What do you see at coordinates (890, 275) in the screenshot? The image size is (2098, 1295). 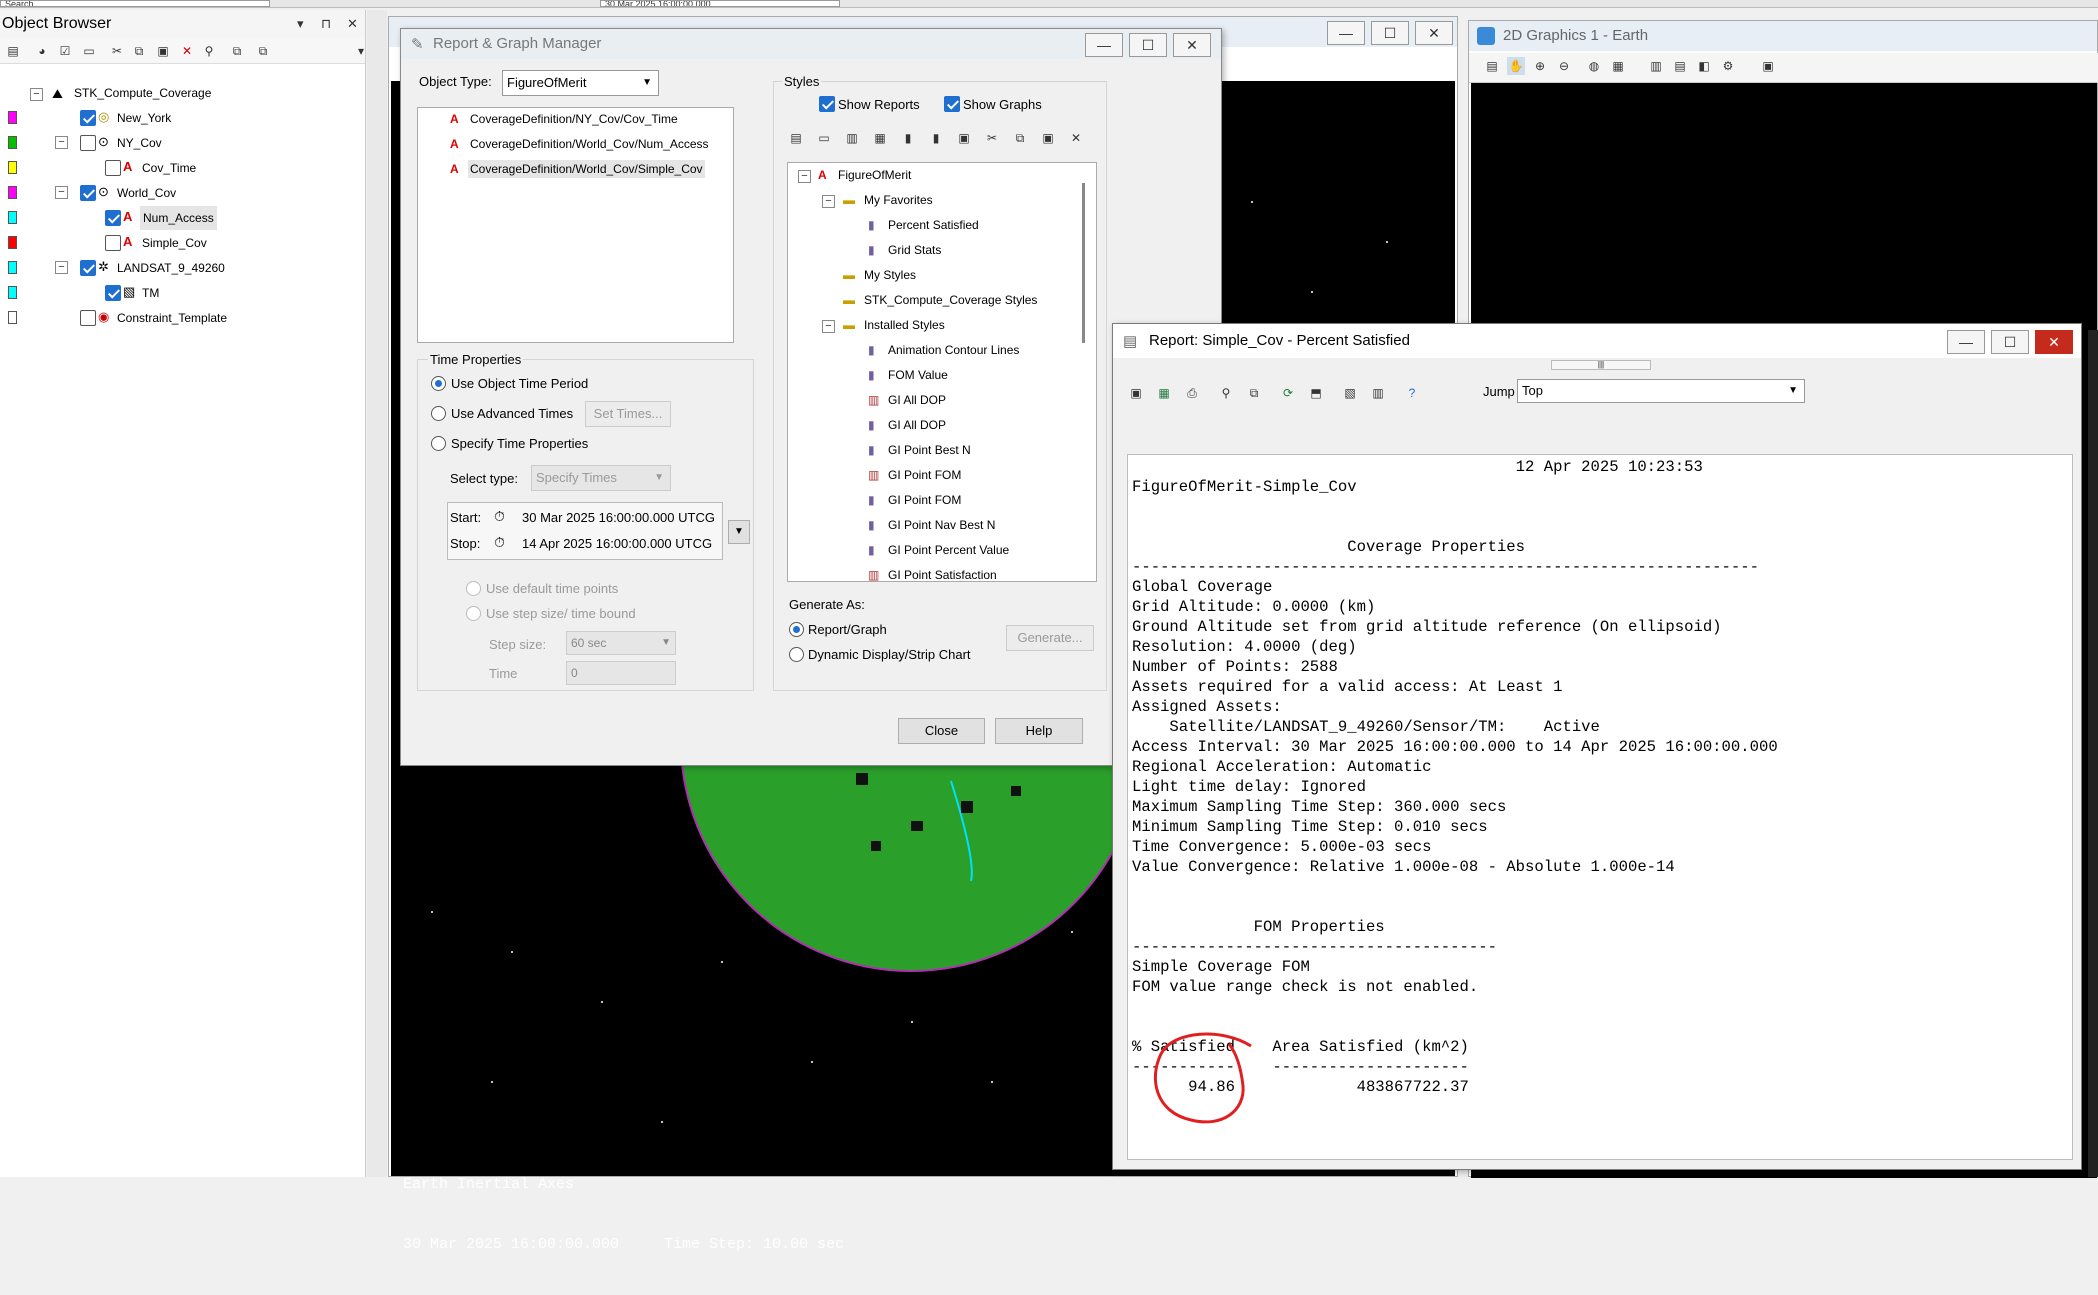 I see `style-node: My Styles` at bounding box center [890, 275].